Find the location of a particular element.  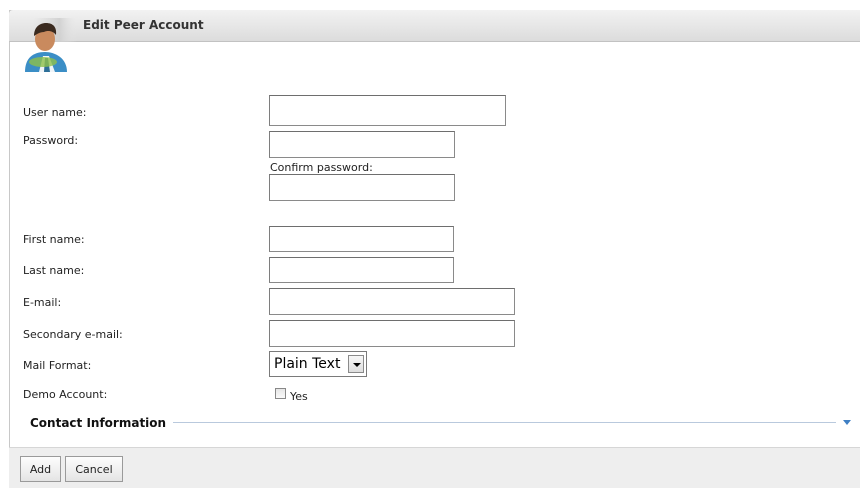

cancel-button: Cancel is located at coordinates (94, 469).